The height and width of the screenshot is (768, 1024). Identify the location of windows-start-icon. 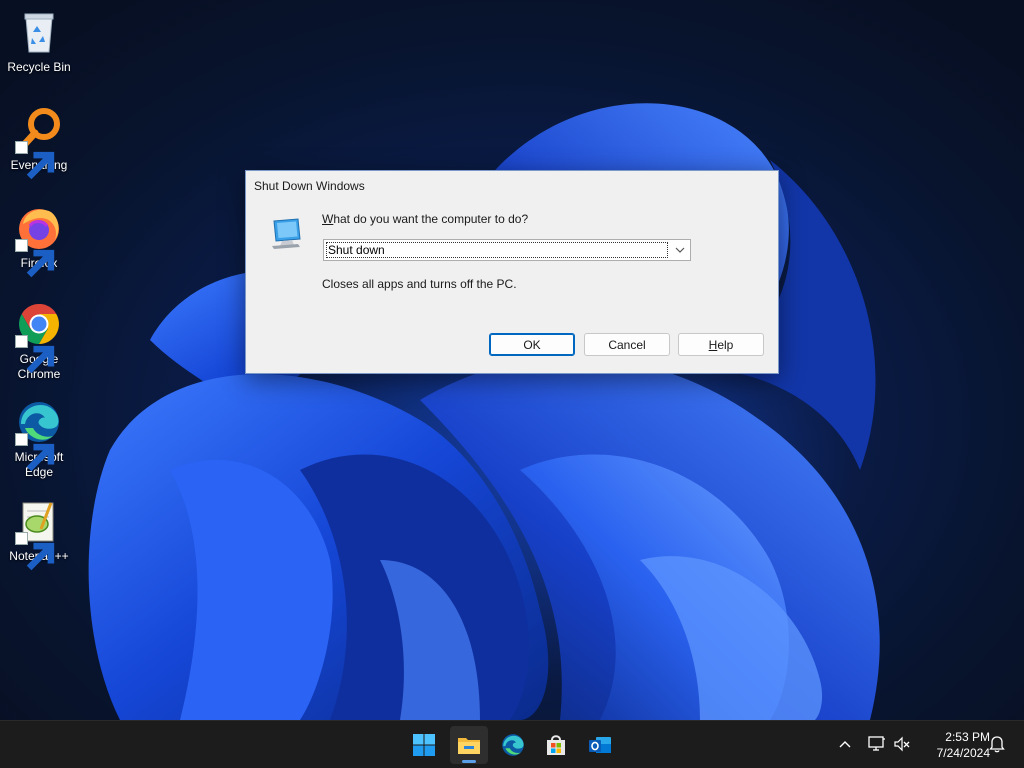
(424, 745).